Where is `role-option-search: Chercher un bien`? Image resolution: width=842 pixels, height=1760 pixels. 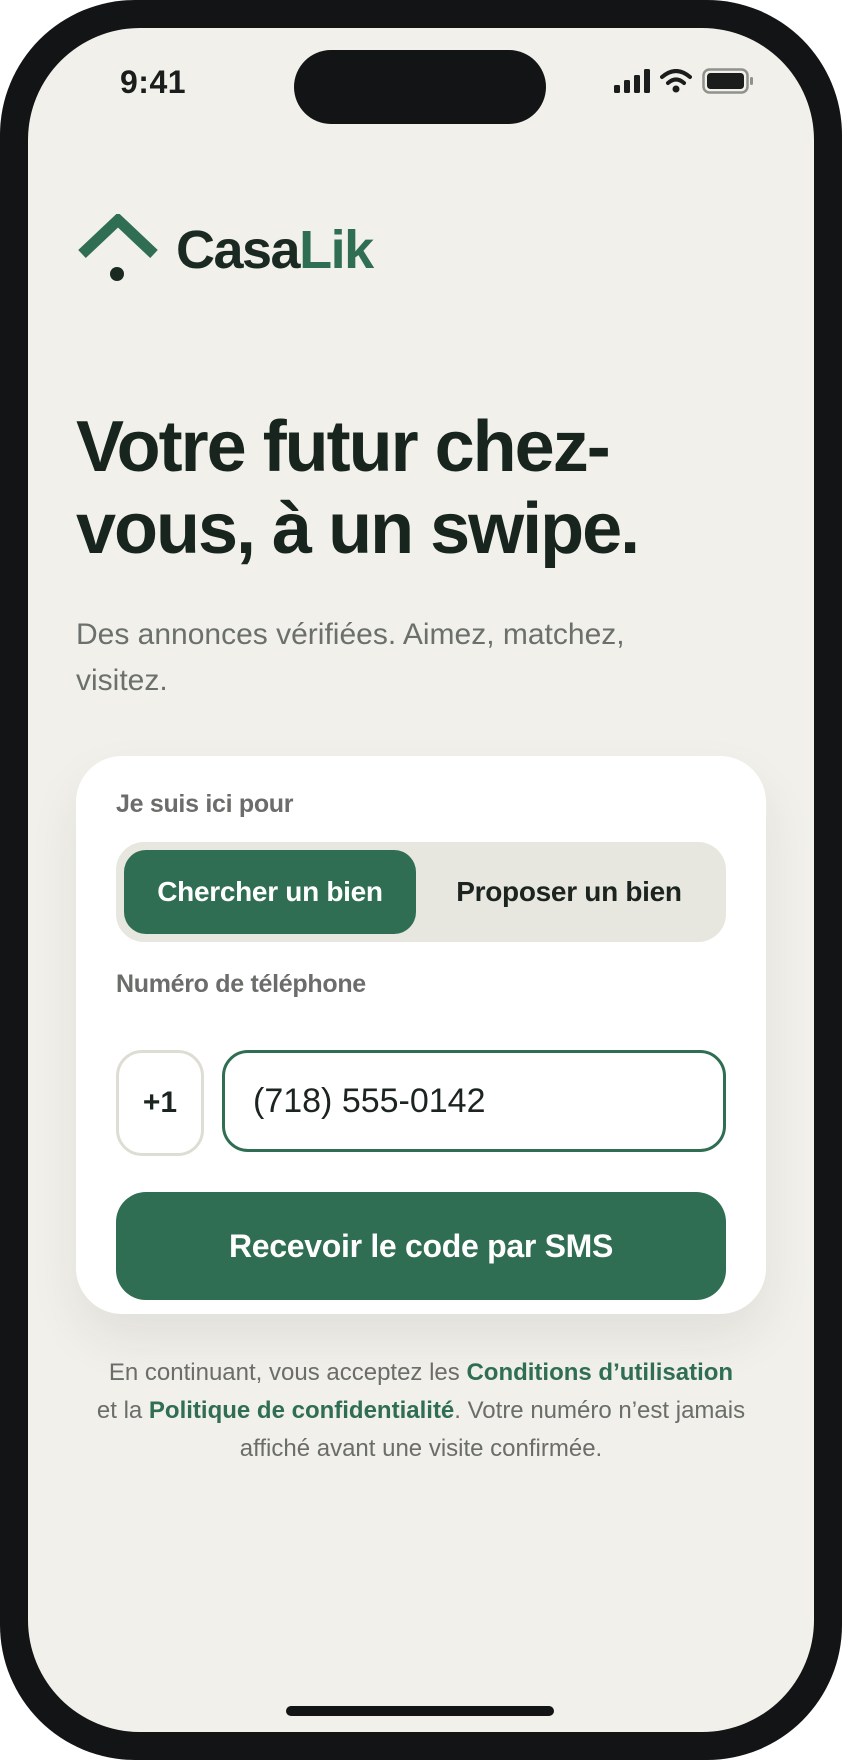
role-option-search: Chercher un bien is located at coordinates (270, 892).